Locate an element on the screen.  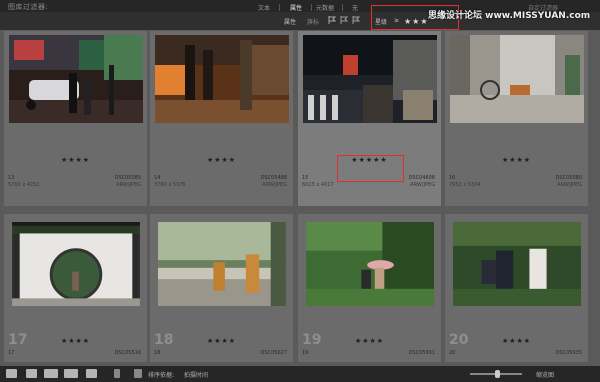
flag-rejected-icon is located at coordinates (356, 20).